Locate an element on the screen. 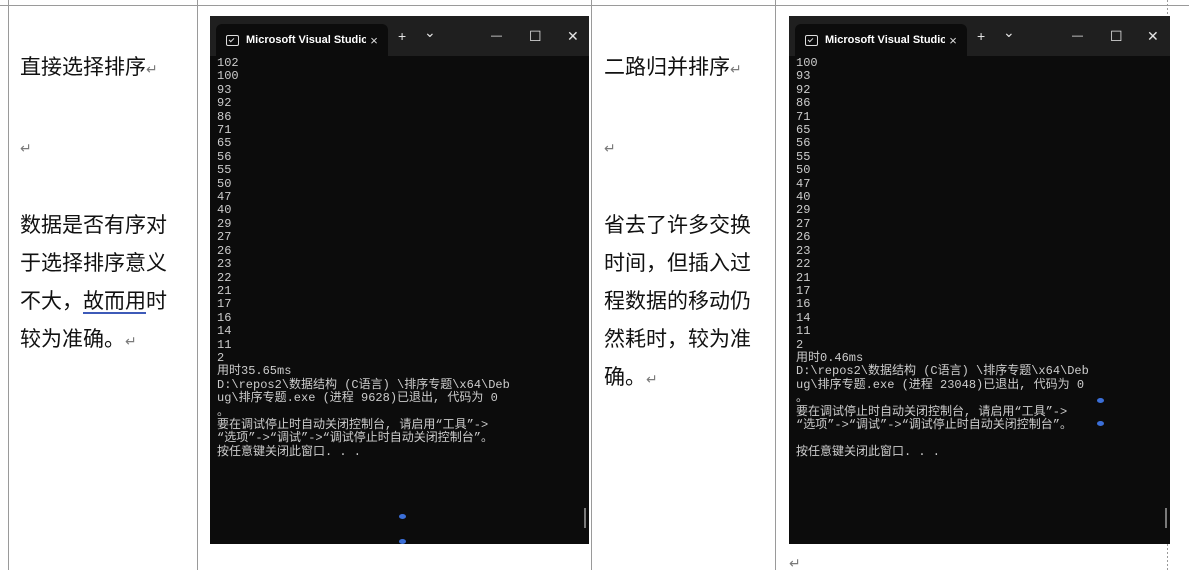  table-border-top is located at coordinates (594, 5).